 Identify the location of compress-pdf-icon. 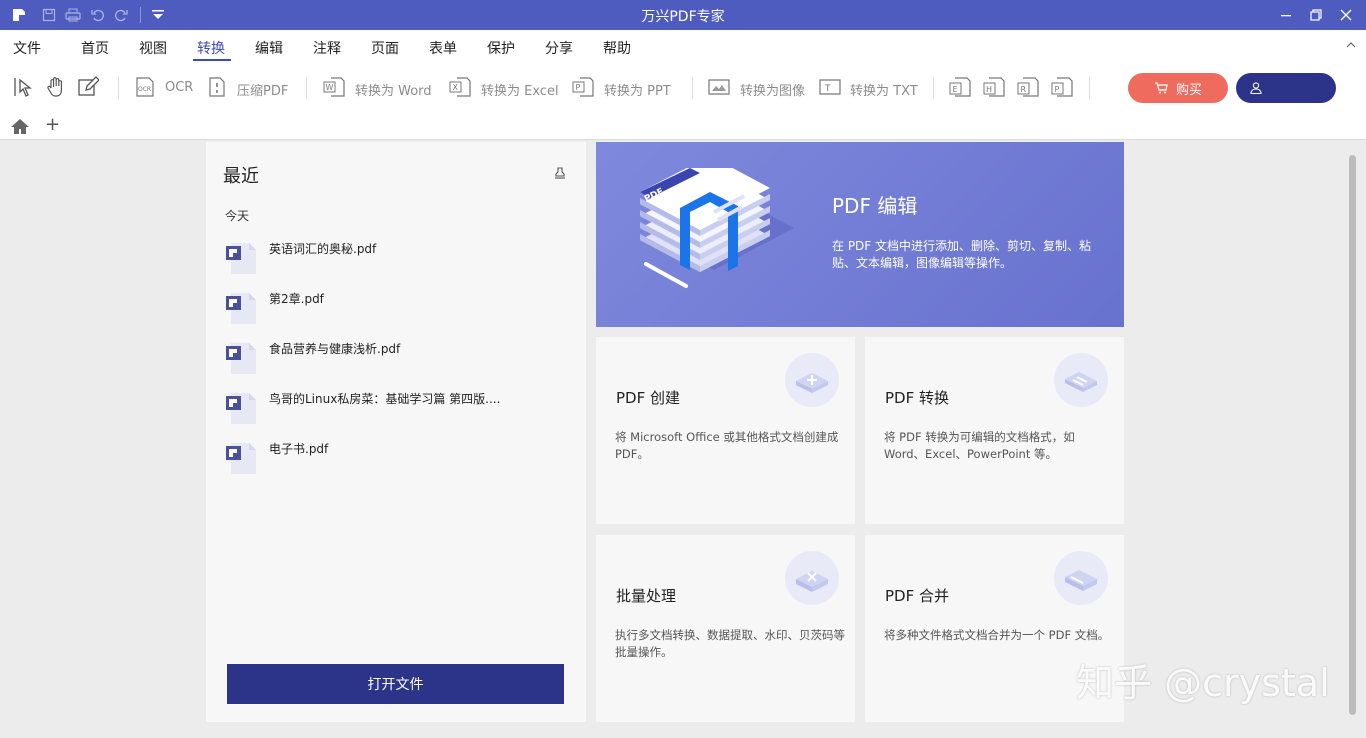
(217, 87).